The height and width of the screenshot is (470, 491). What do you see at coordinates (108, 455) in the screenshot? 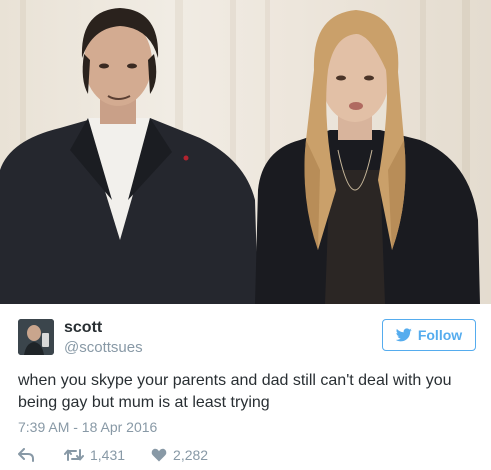
I see `retweet-count: 1,431` at bounding box center [108, 455].